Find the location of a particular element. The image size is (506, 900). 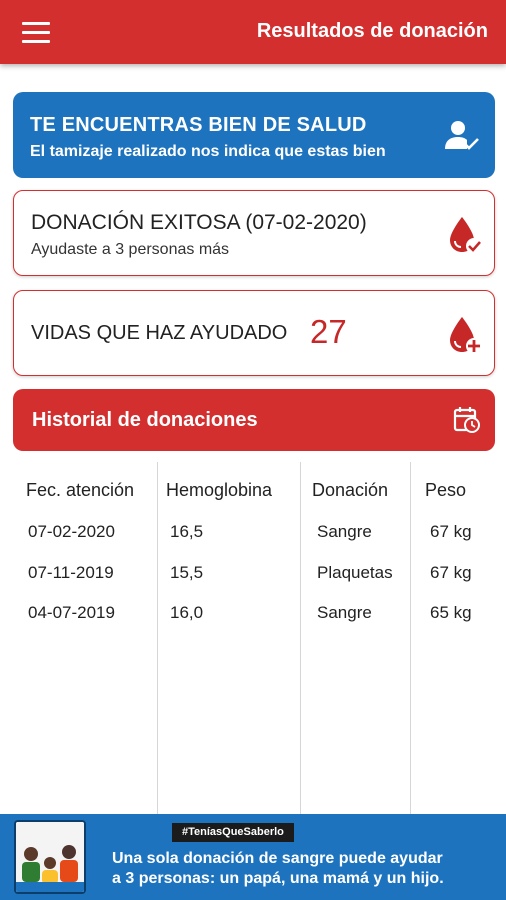

user-check-icon is located at coordinates (462, 135).